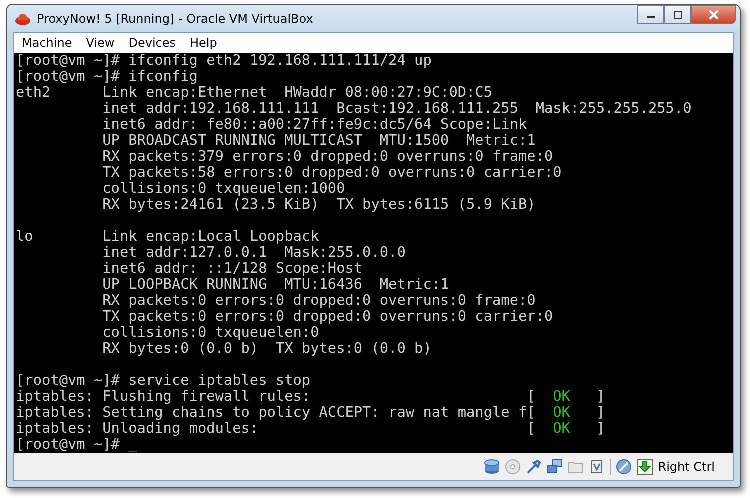 Image resolution: width=750 pixels, height=498 pixels. Describe the element at coordinates (328, 317) in the screenshot. I see `terminal-line: TX packets:0 errors:0 dropped:0 overruns:0 carrier:0` at that location.